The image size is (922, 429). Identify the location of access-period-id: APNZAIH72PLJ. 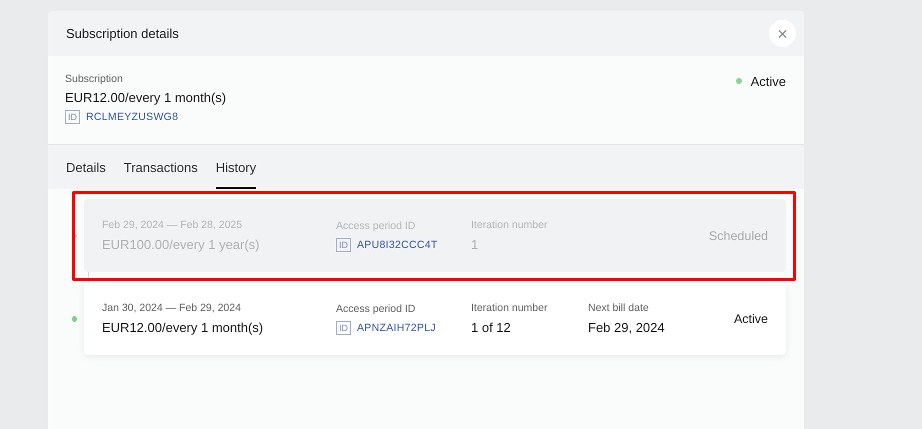
(396, 328).